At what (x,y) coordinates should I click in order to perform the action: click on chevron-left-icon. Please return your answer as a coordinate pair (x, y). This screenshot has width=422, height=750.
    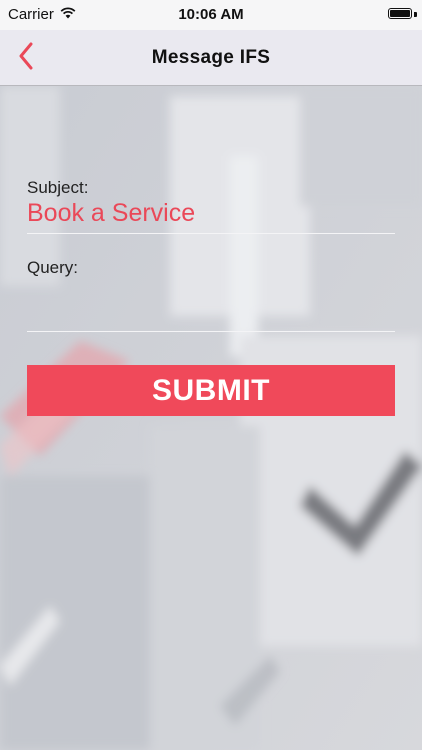
    Looking at the image, I should click on (26, 58).